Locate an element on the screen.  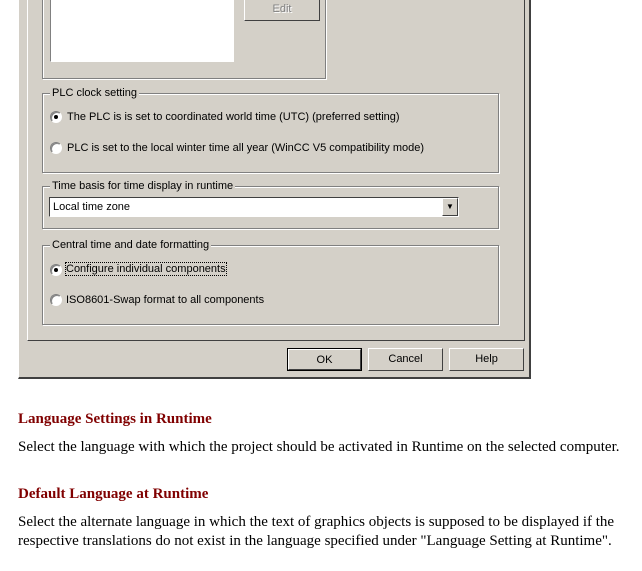
plc-clock-legend: PLC clock setting is located at coordinates (94, 93).